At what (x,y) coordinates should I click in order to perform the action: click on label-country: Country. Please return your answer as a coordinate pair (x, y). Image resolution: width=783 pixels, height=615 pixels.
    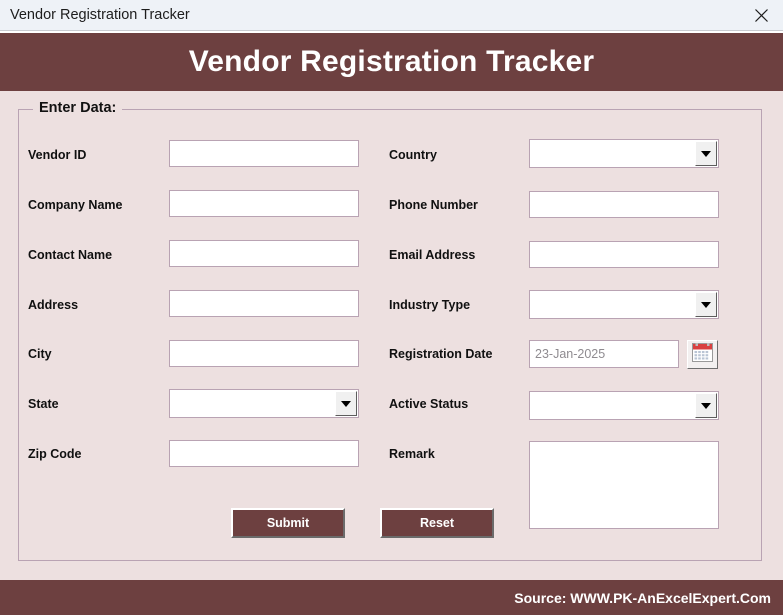
    Looking at the image, I should click on (413, 155).